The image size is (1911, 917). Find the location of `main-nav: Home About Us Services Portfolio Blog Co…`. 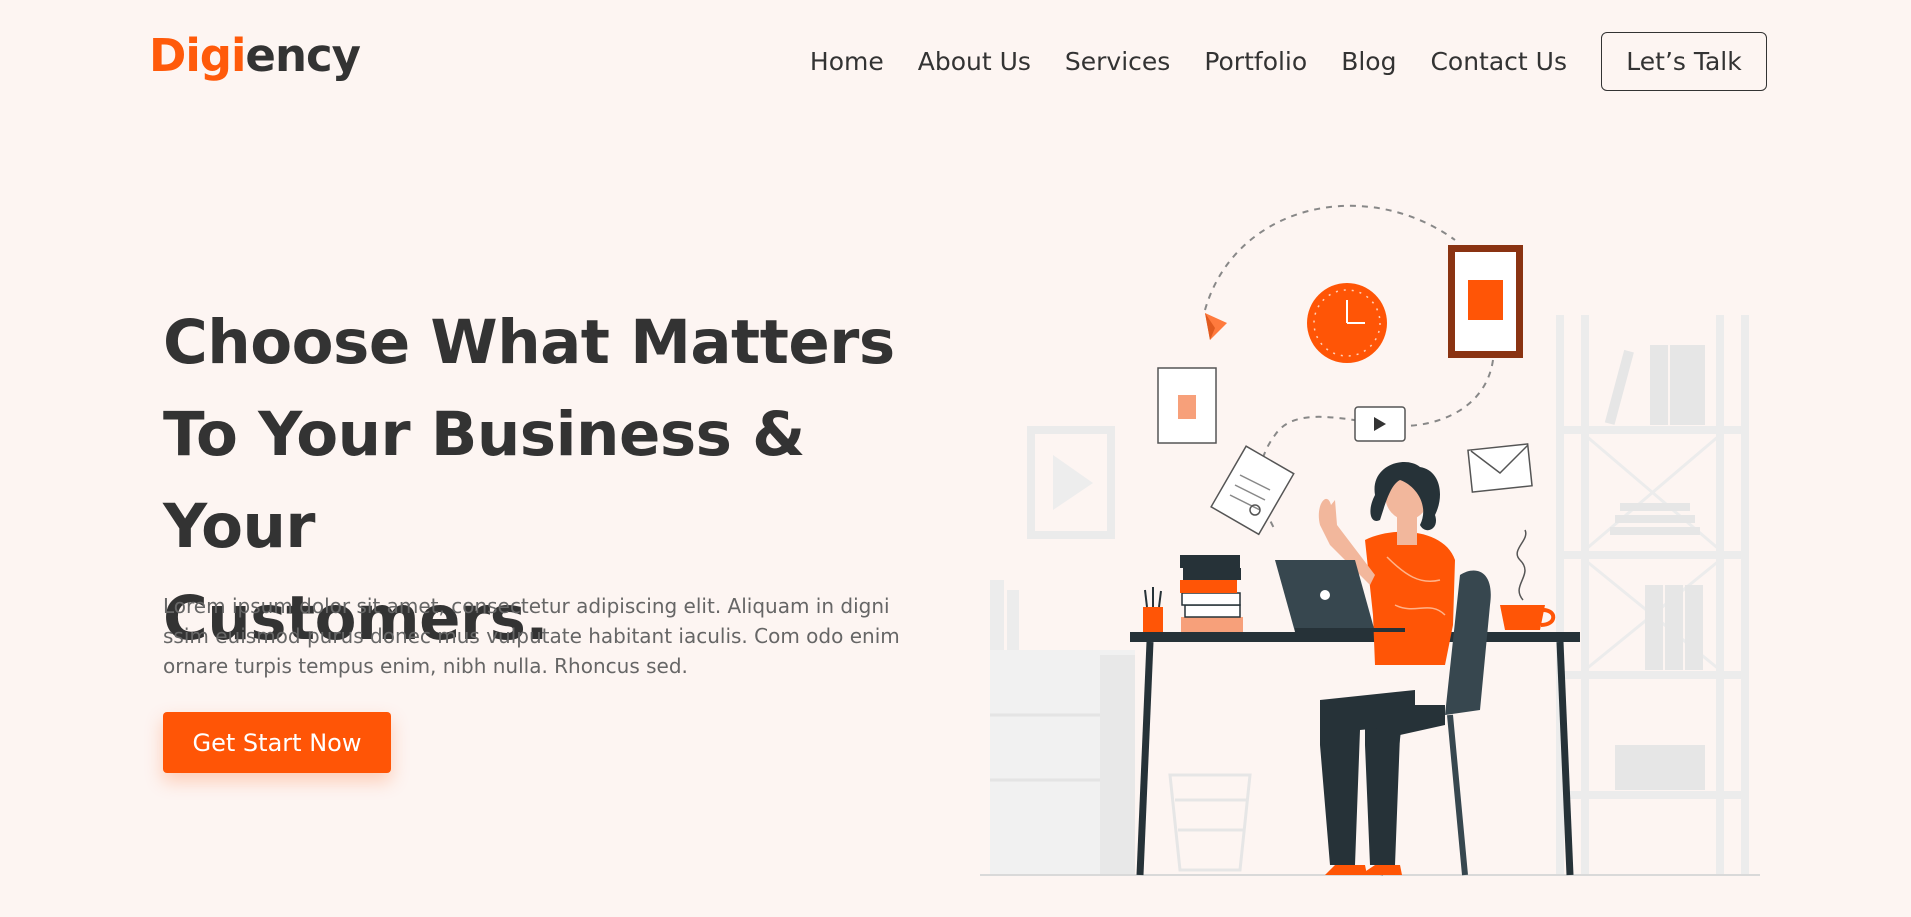

main-nav: Home About Us Services Portfolio Blog Co… is located at coordinates (1288, 61).